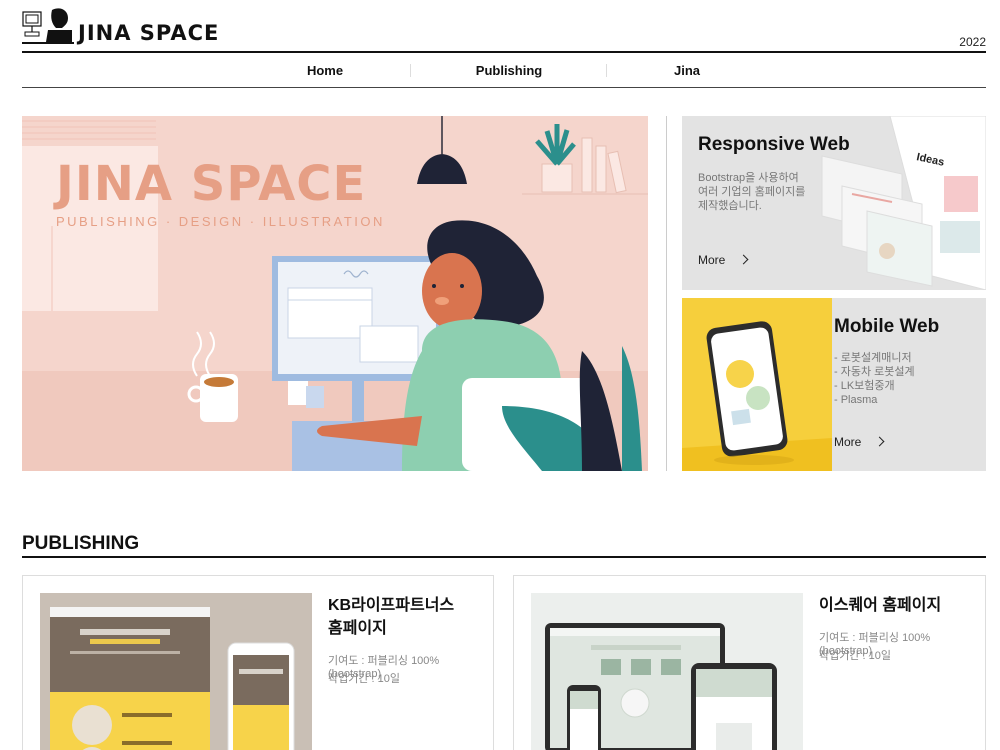 This screenshot has width=1000, height=750. Describe the element at coordinates (220, 221) in the screenshot. I see `hero-subtitle: PUBLISHING · DESIGN · ILLUSTRATION` at that location.